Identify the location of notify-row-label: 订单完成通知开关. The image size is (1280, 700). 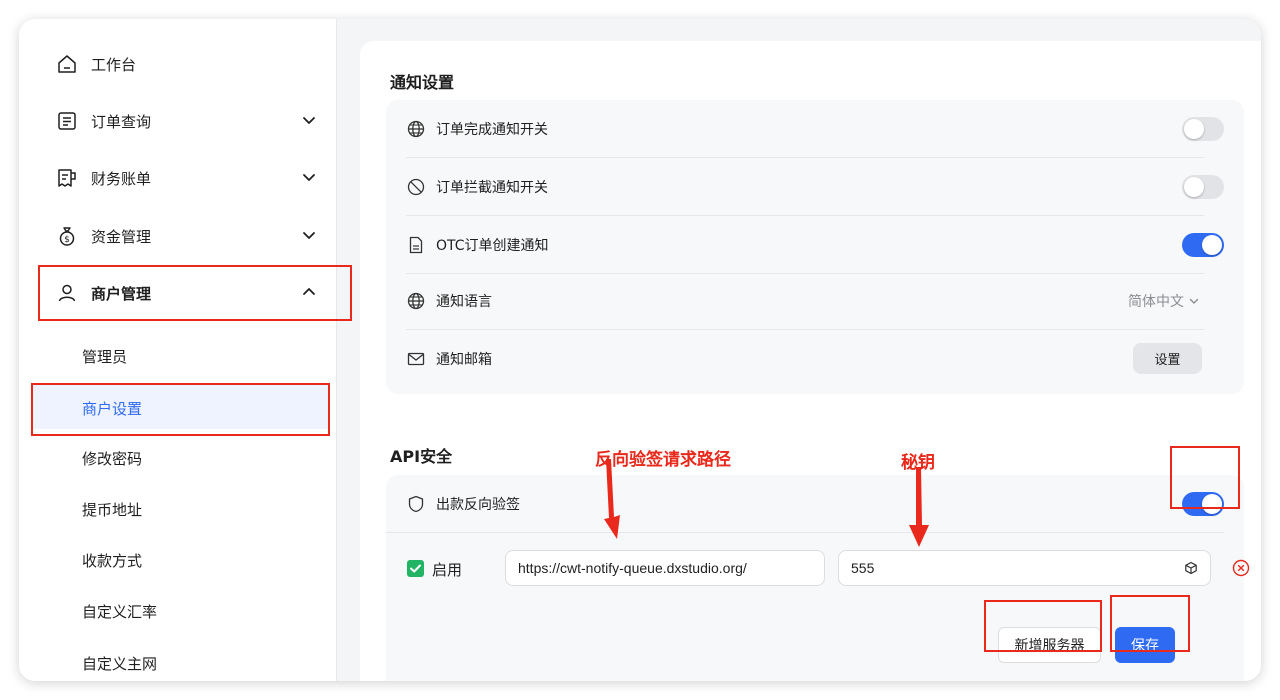
(492, 130).